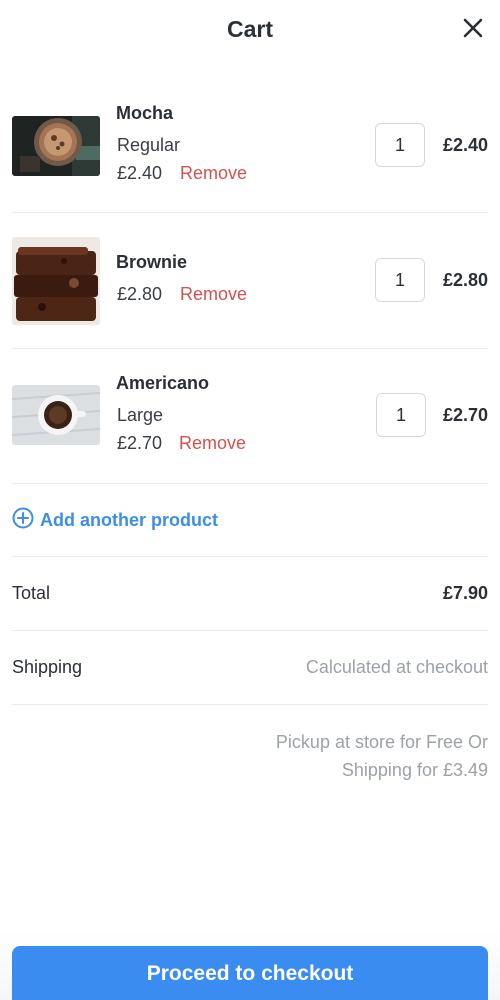 Image resolution: width=500 pixels, height=1000 pixels. I want to click on item-line-total: £2.70, so click(465, 415).